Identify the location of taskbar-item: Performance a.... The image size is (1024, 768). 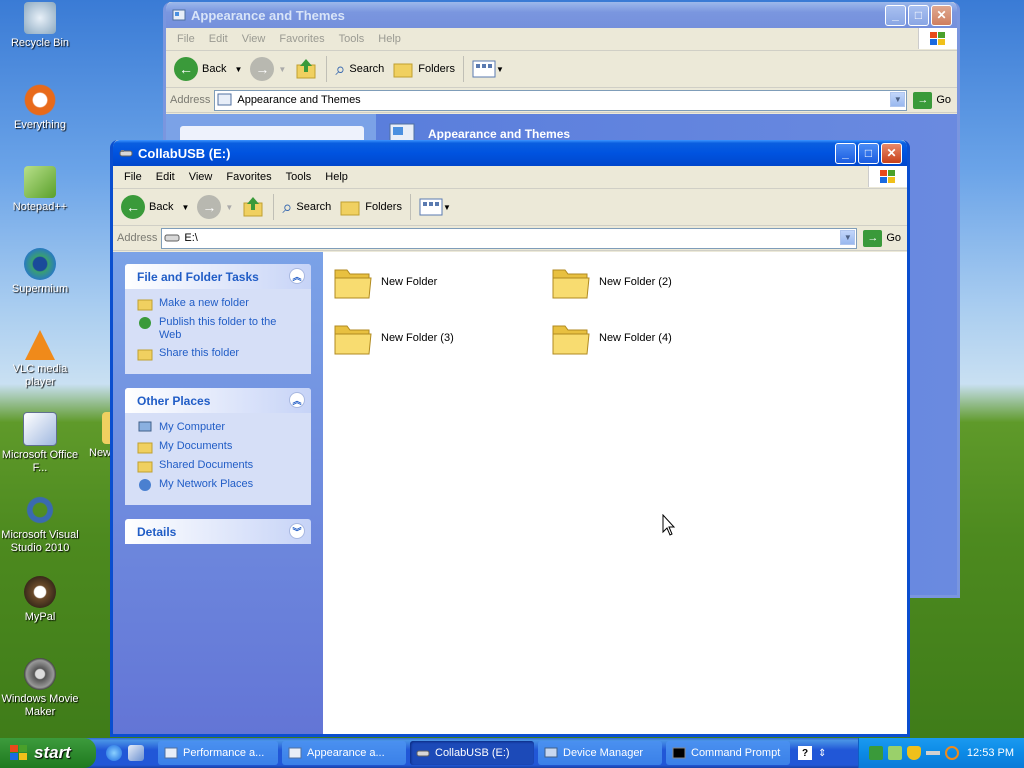
(218, 753).